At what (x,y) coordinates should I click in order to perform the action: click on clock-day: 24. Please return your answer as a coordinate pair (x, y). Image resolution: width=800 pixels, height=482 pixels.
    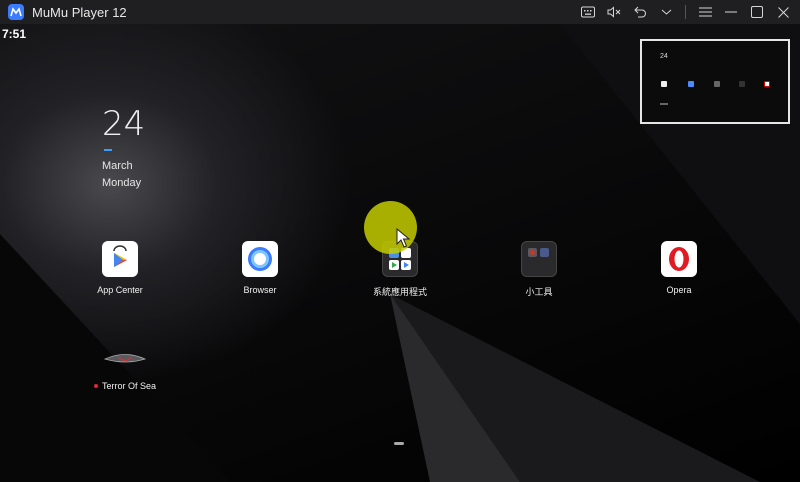
    Looking at the image, I should click on (124, 124).